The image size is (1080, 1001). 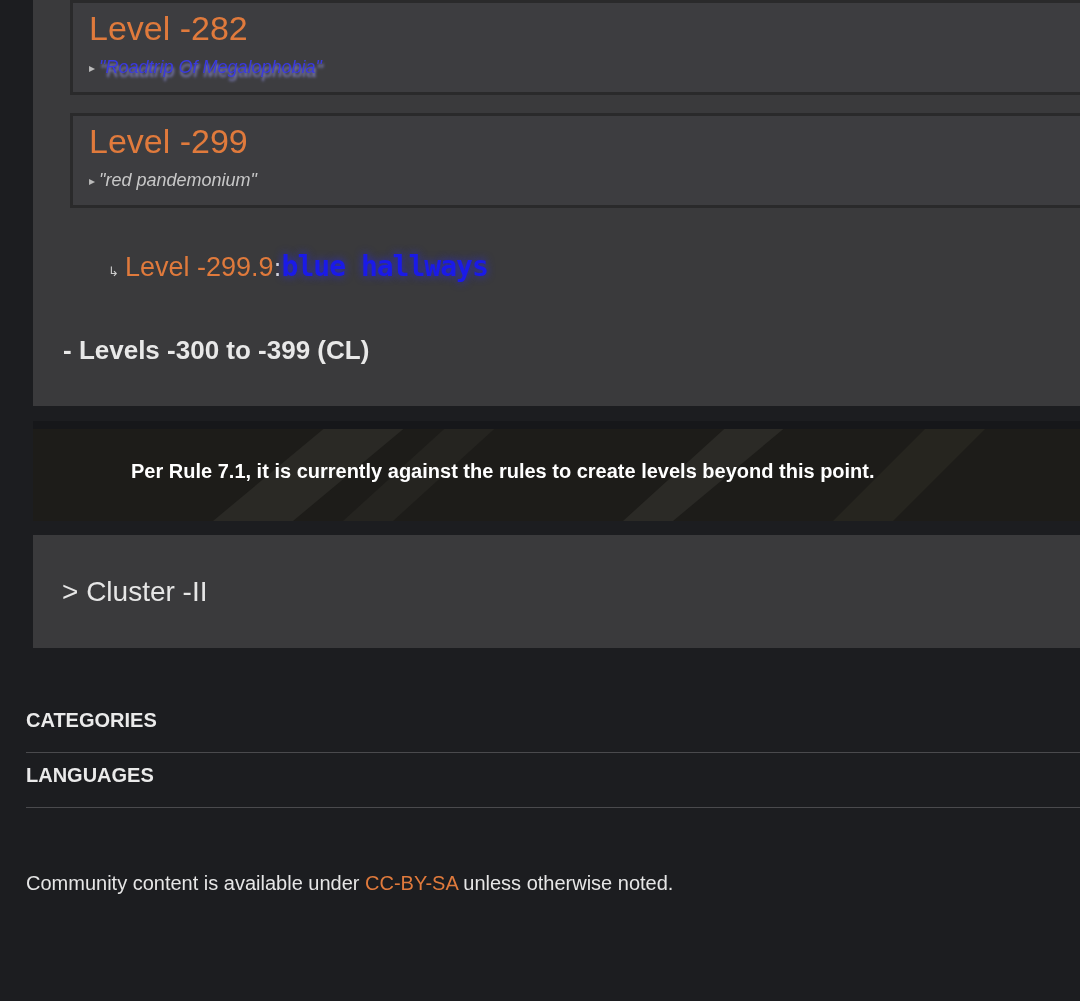 What do you see at coordinates (169, 141) in the screenshot?
I see `level-title: Level -299` at bounding box center [169, 141].